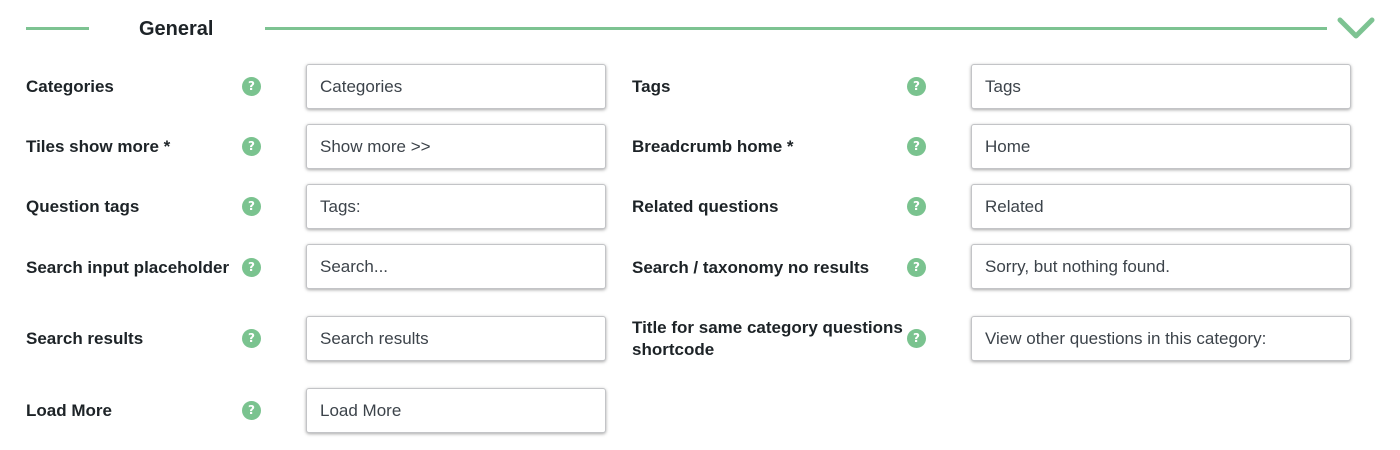  I want to click on chevron-down-icon, so click(1356, 28).